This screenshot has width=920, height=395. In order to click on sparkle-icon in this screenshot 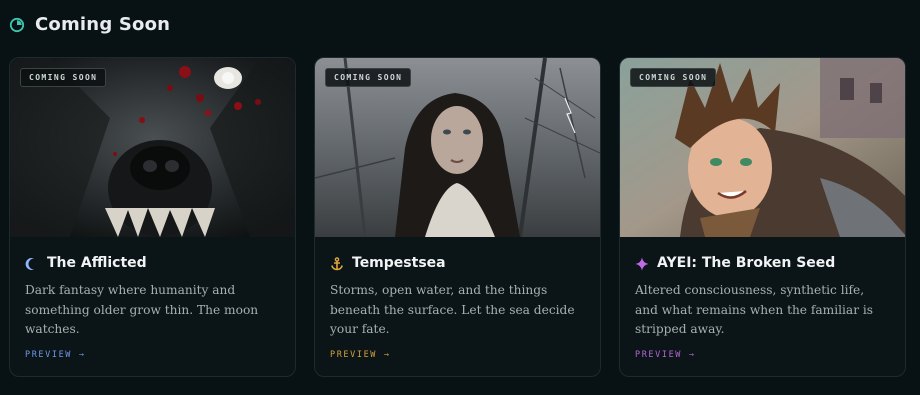, I will do `click(642, 263)`.